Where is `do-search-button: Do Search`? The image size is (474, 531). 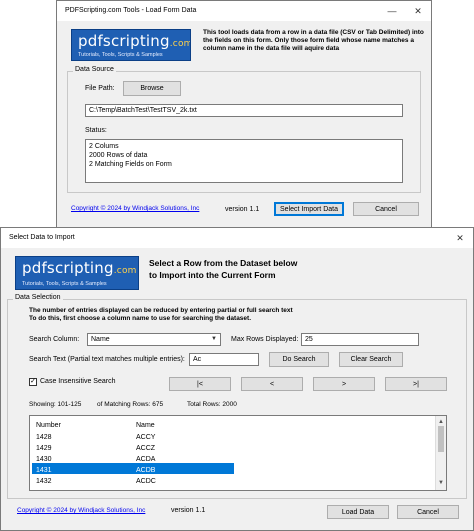 do-search-button: Do Search is located at coordinates (299, 359).